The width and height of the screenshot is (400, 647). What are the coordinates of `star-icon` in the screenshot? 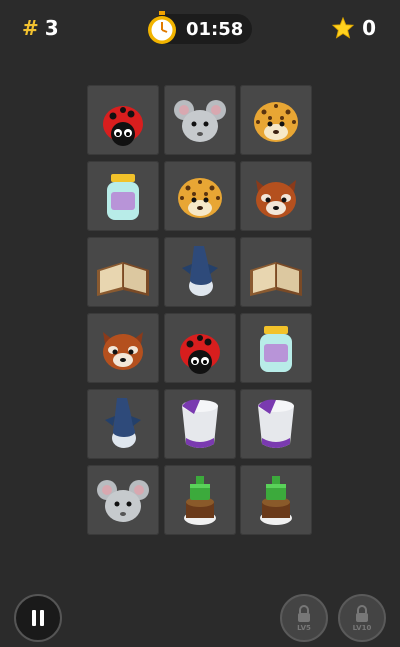 It's located at (343, 28).